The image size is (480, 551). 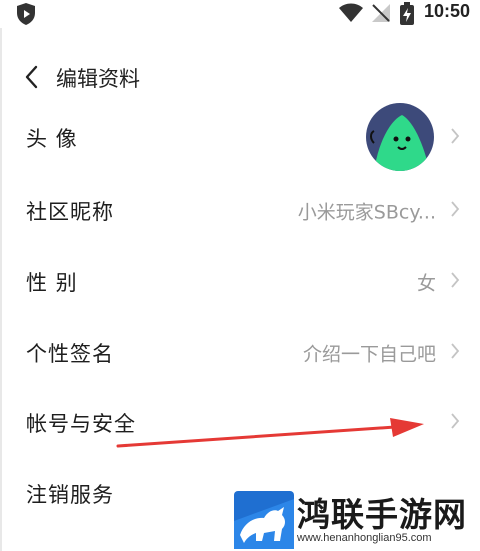 What do you see at coordinates (31, 79) in the screenshot?
I see `chevron-left-icon` at bounding box center [31, 79].